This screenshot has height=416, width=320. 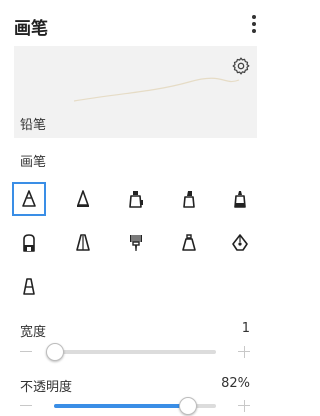 I want to click on opacity-value: 82%, so click(x=235, y=383).